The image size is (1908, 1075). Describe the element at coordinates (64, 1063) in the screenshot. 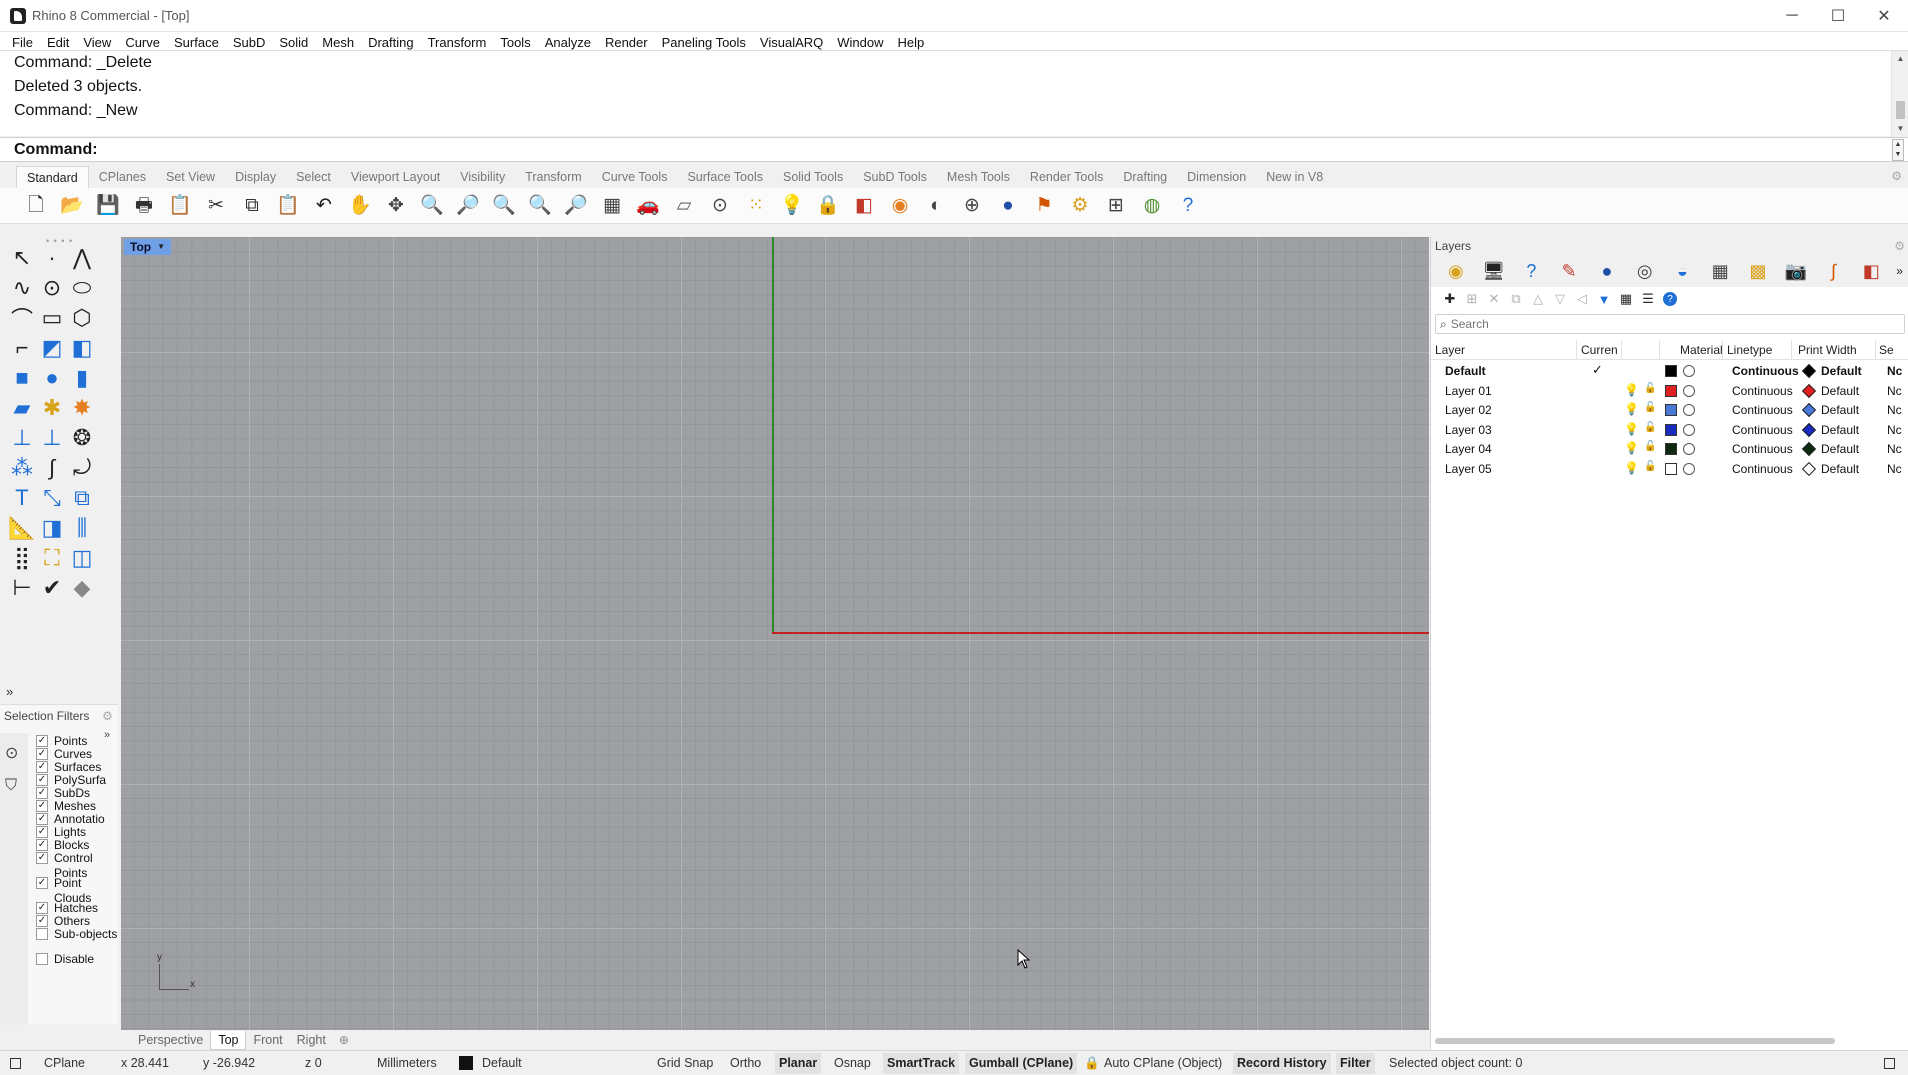

I see `status-cplane: CPlane` at that location.